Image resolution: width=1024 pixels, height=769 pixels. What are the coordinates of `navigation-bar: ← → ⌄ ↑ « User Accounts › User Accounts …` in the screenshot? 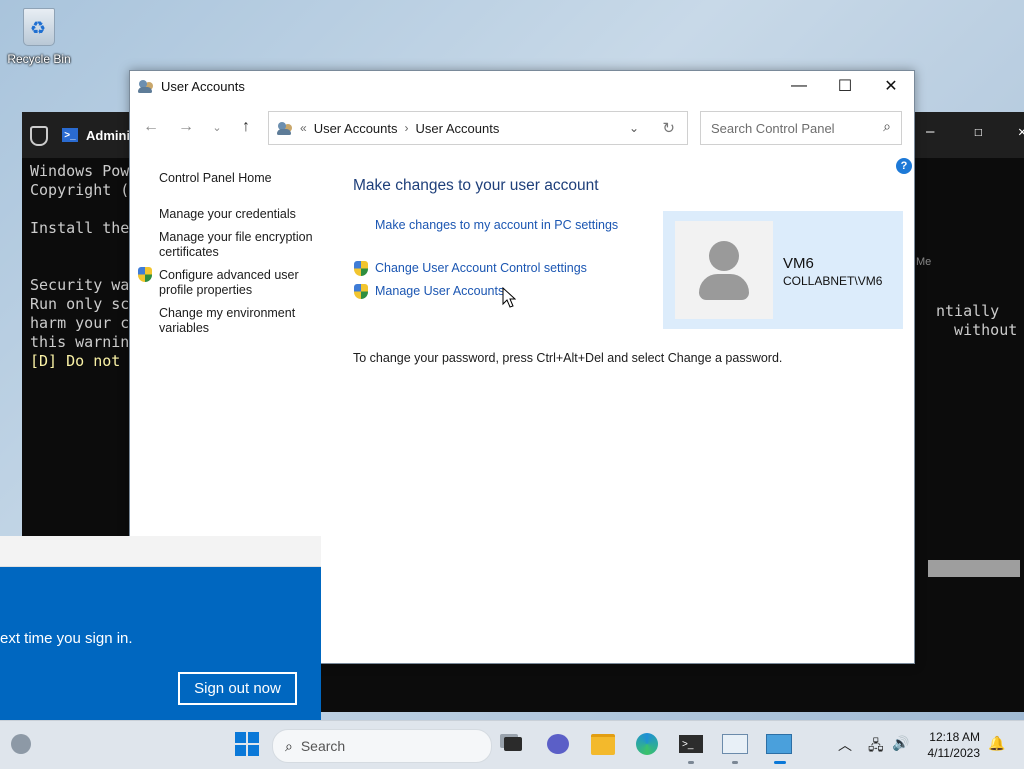 It's located at (522, 128).